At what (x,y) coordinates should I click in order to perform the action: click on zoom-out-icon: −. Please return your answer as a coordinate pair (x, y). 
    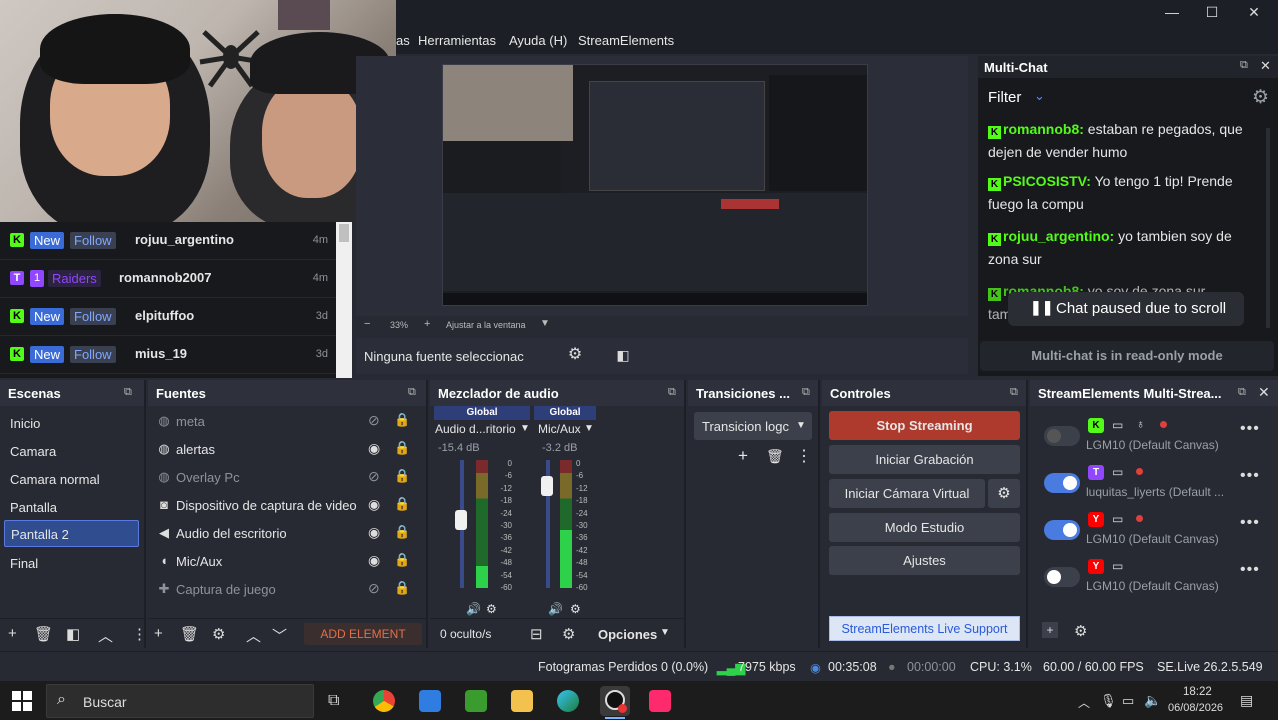
    Looking at the image, I should click on (367, 324).